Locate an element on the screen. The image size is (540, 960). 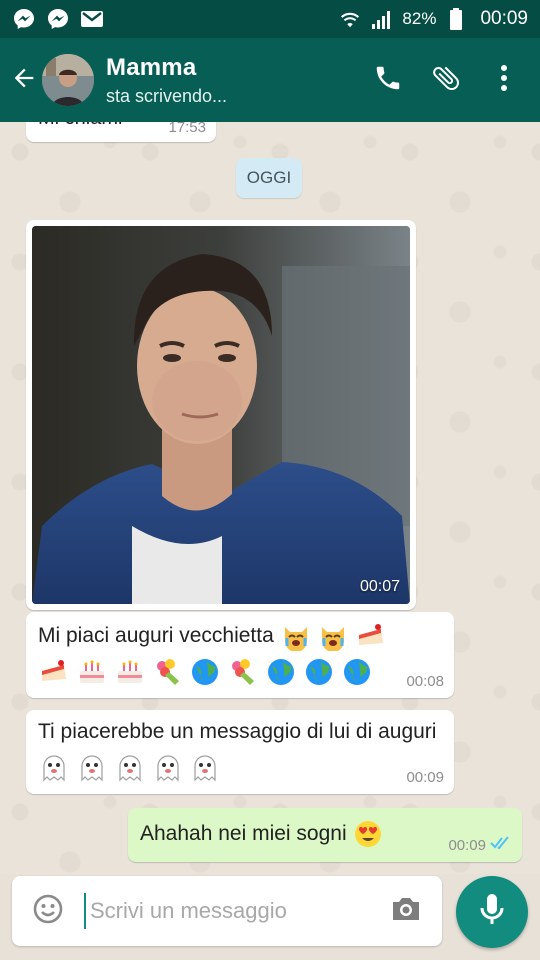
battery-icon is located at coordinates (456, 19).